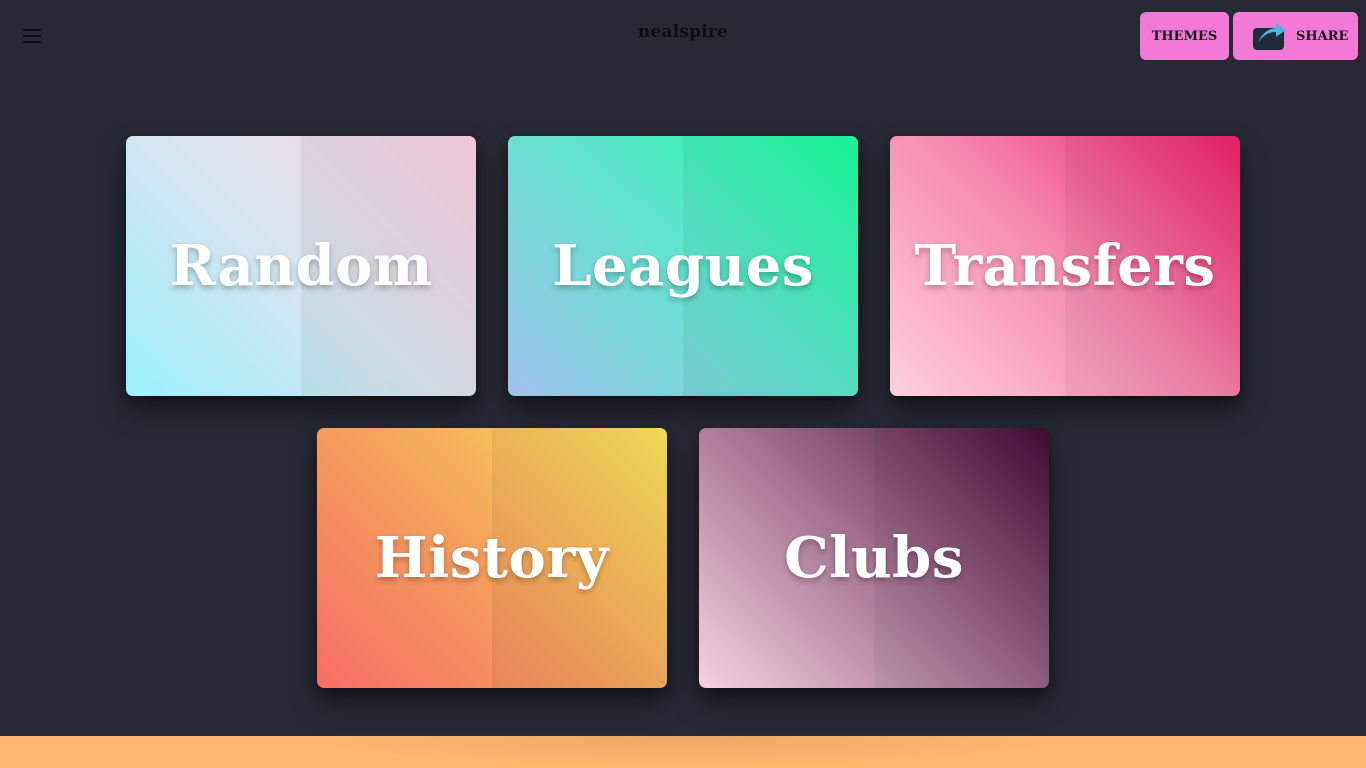 This screenshot has height=768, width=1366. I want to click on category-card-clubs: Clubs, so click(874, 558).